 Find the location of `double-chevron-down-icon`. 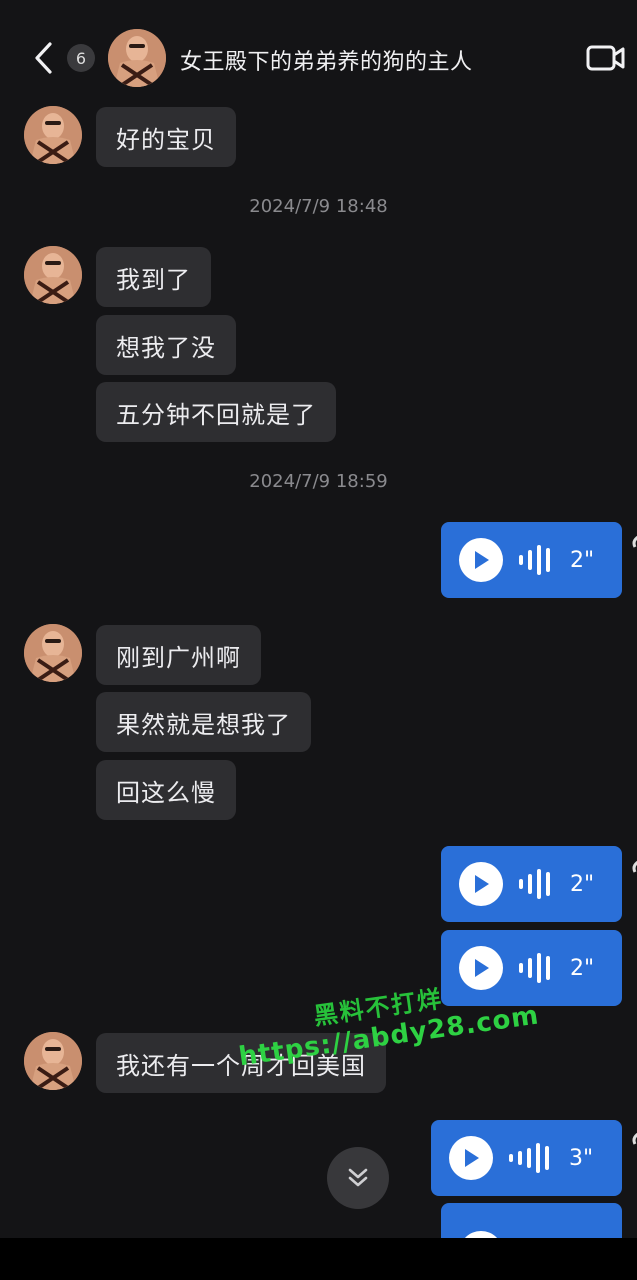

double-chevron-down-icon is located at coordinates (358, 1177).